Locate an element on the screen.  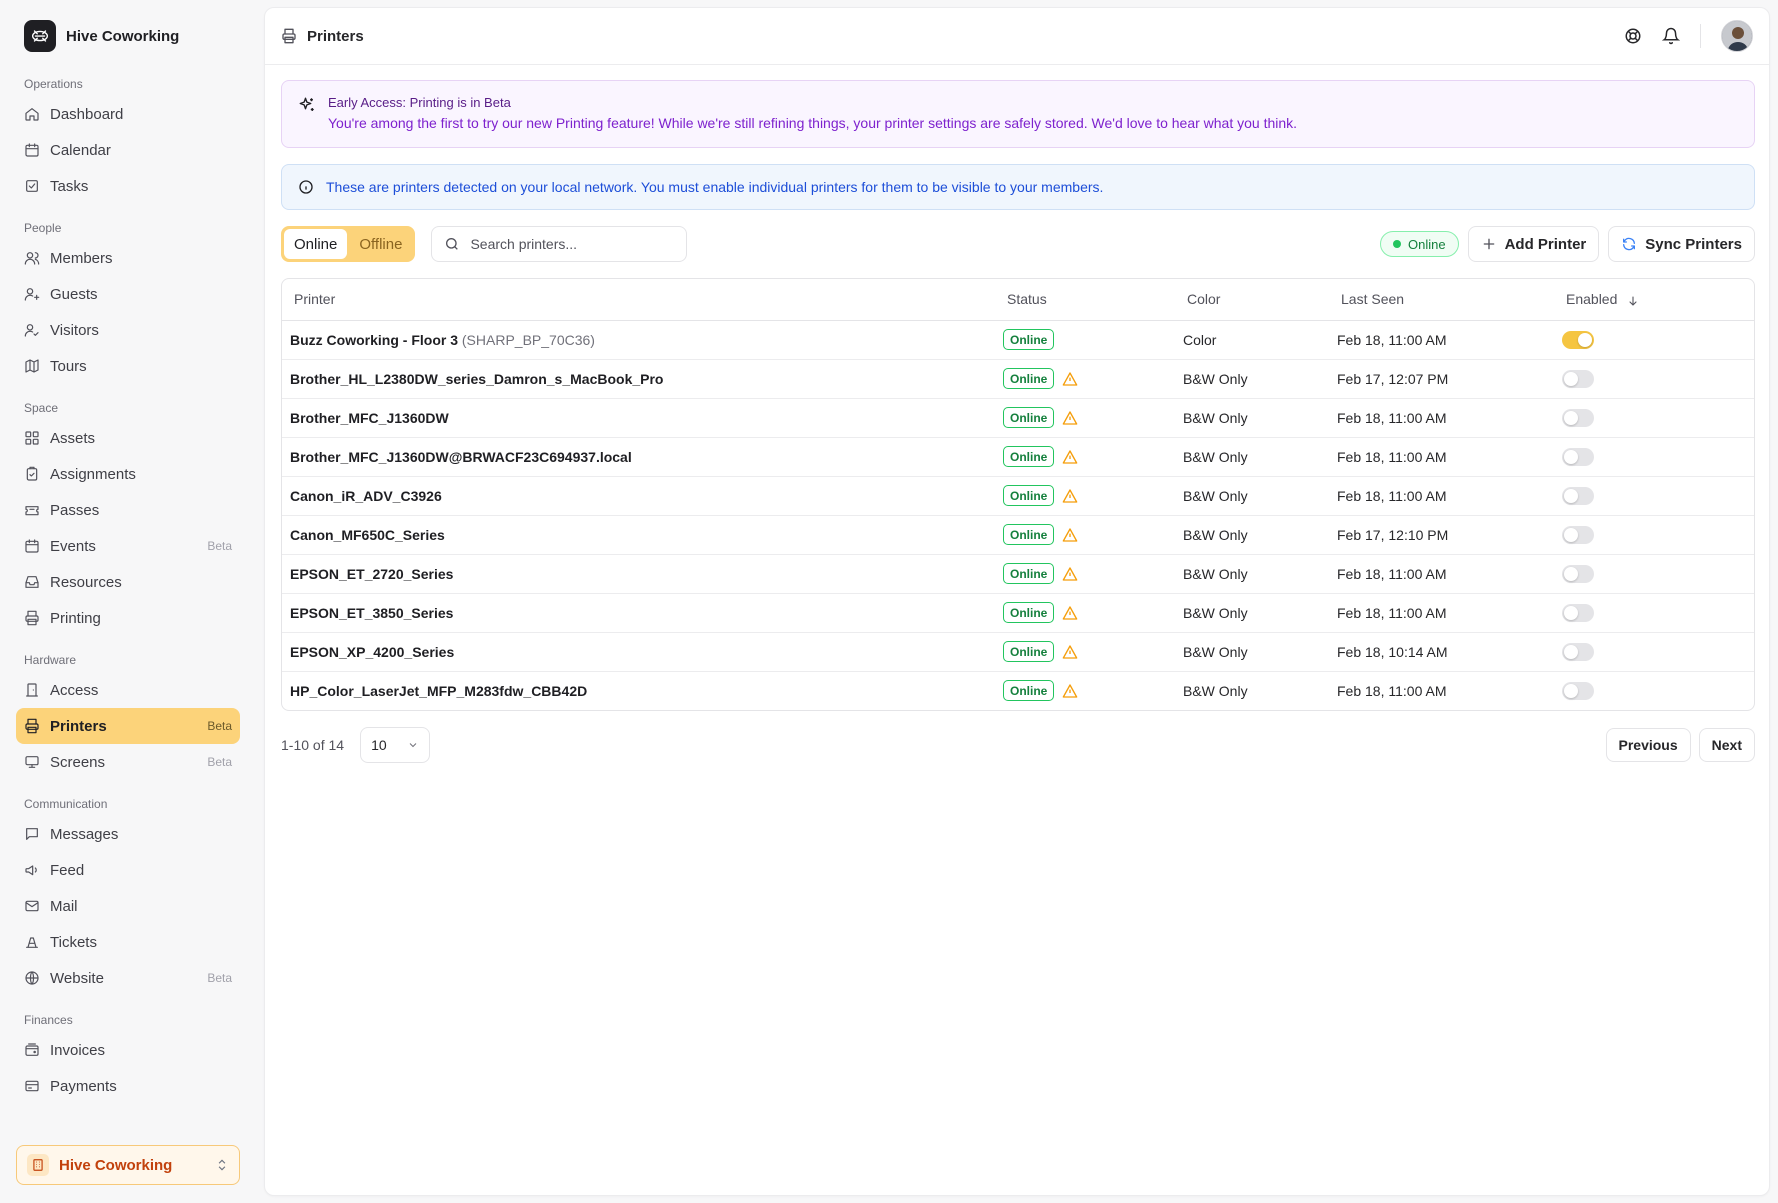
grid-icon is located at coordinates (32, 438).